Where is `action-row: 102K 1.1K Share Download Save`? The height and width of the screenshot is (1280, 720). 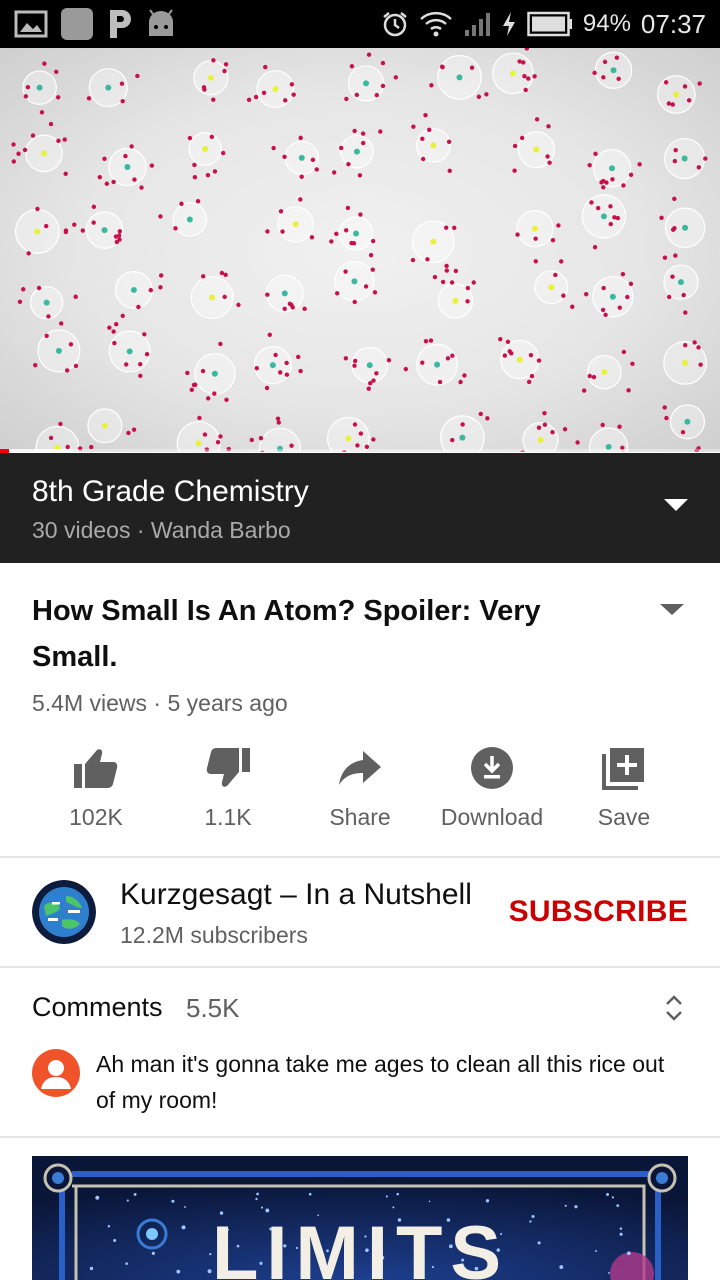 action-row: 102K 1.1K Share Download Save is located at coordinates (360, 789).